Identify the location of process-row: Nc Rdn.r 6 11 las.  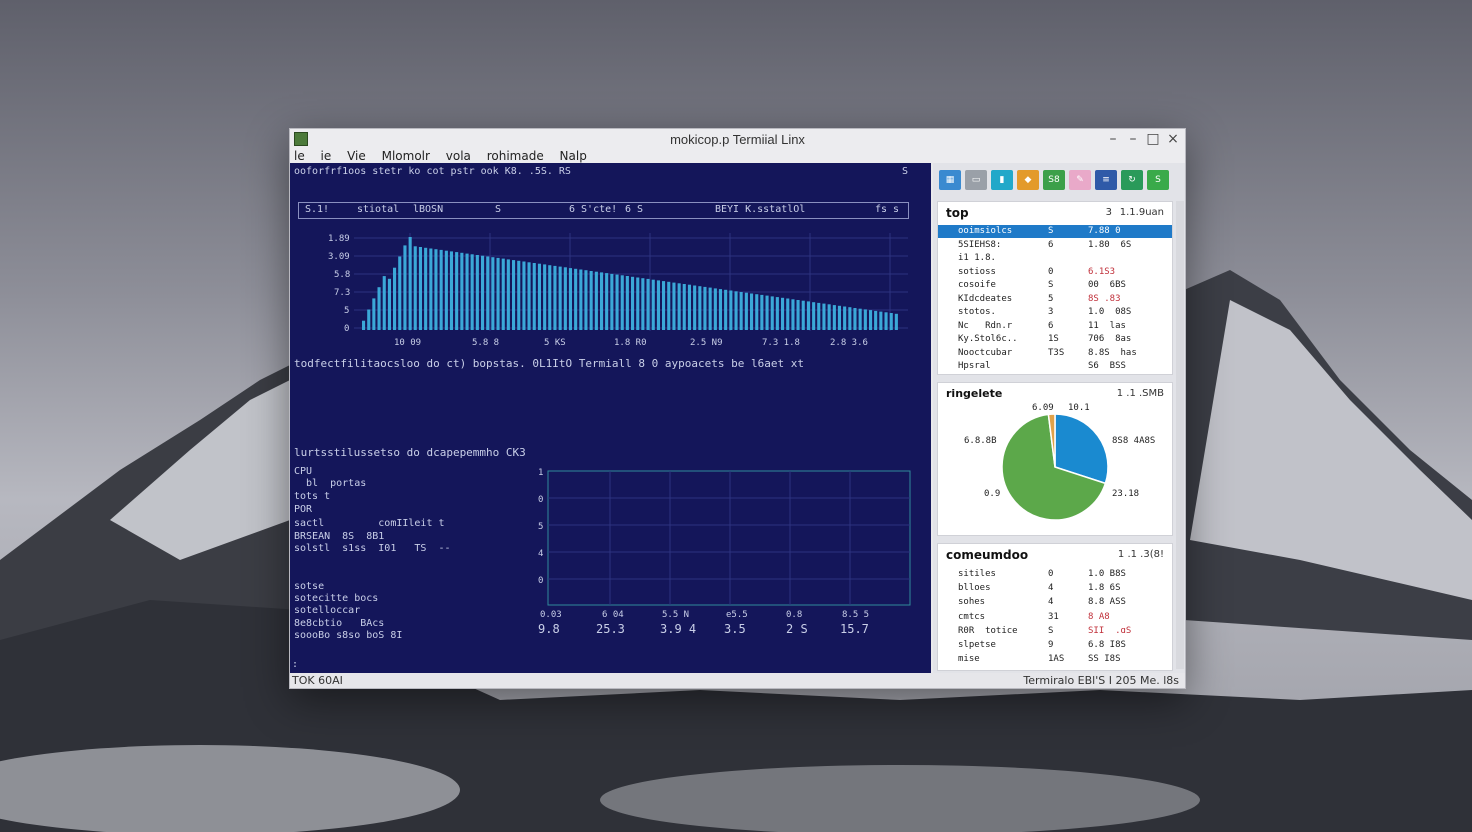
(1055, 326).